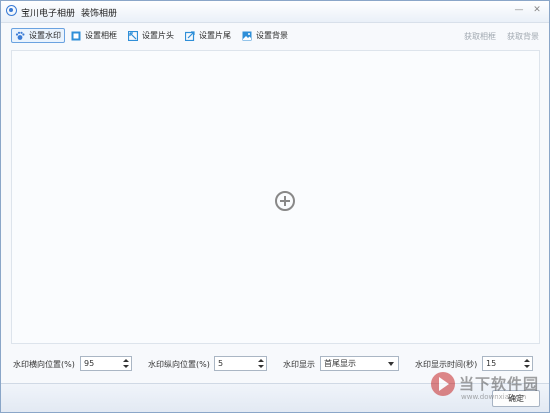 This screenshot has width=550, height=413. Describe the element at coordinates (20, 36) in the screenshot. I see `paw-icon` at that location.